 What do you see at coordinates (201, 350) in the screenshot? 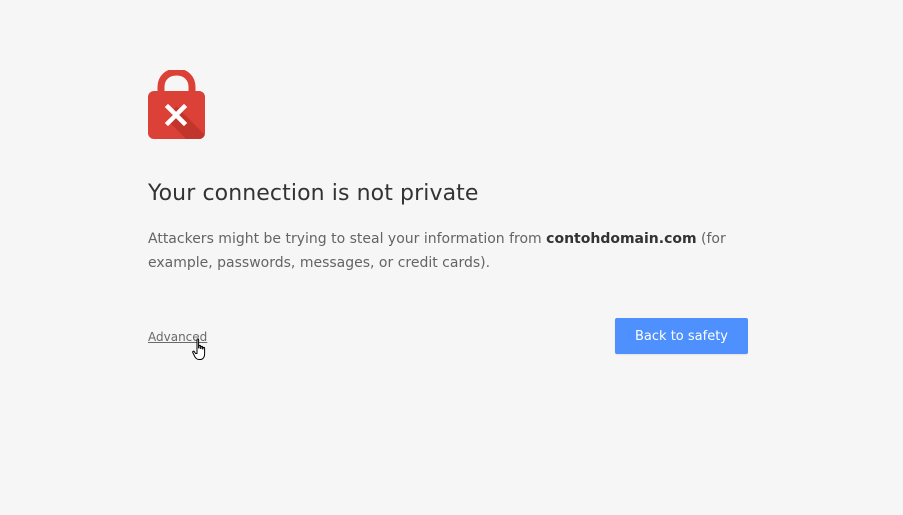
I see `hand-pointer-cursor-icon` at bounding box center [201, 350].